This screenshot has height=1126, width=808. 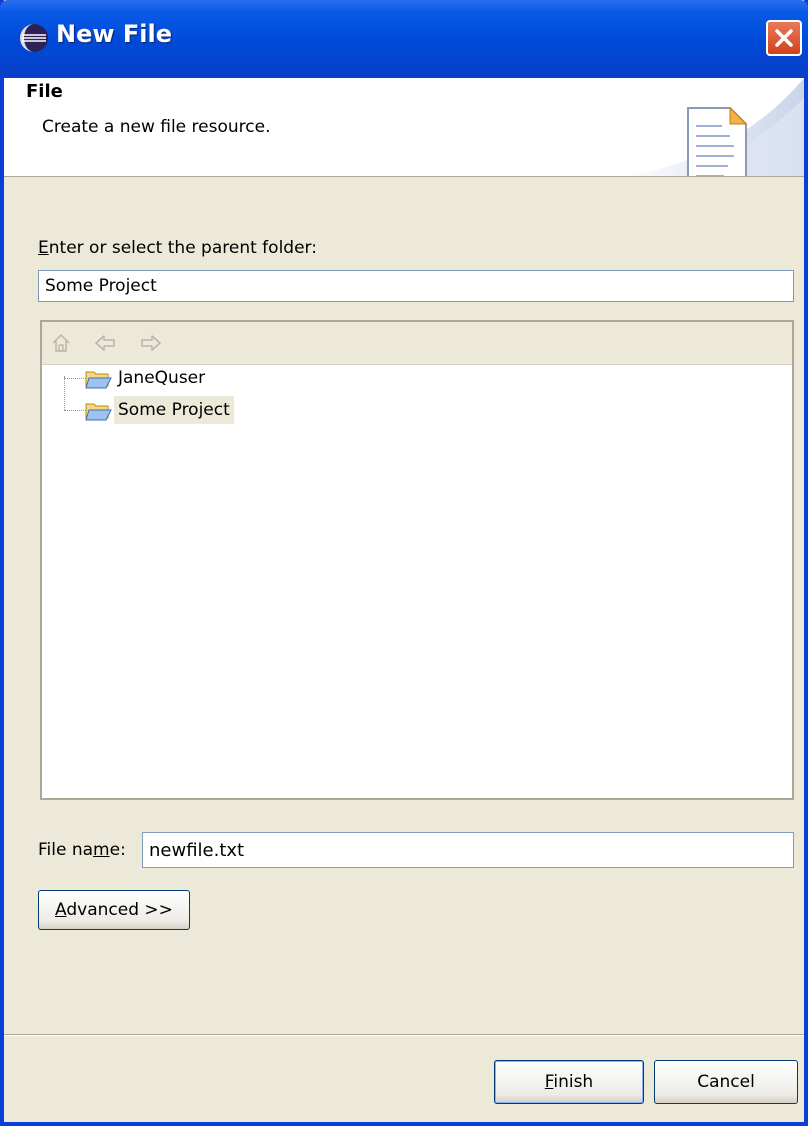 What do you see at coordinates (573, 1082) in the screenshot?
I see `finish-button-label: inish` at bounding box center [573, 1082].